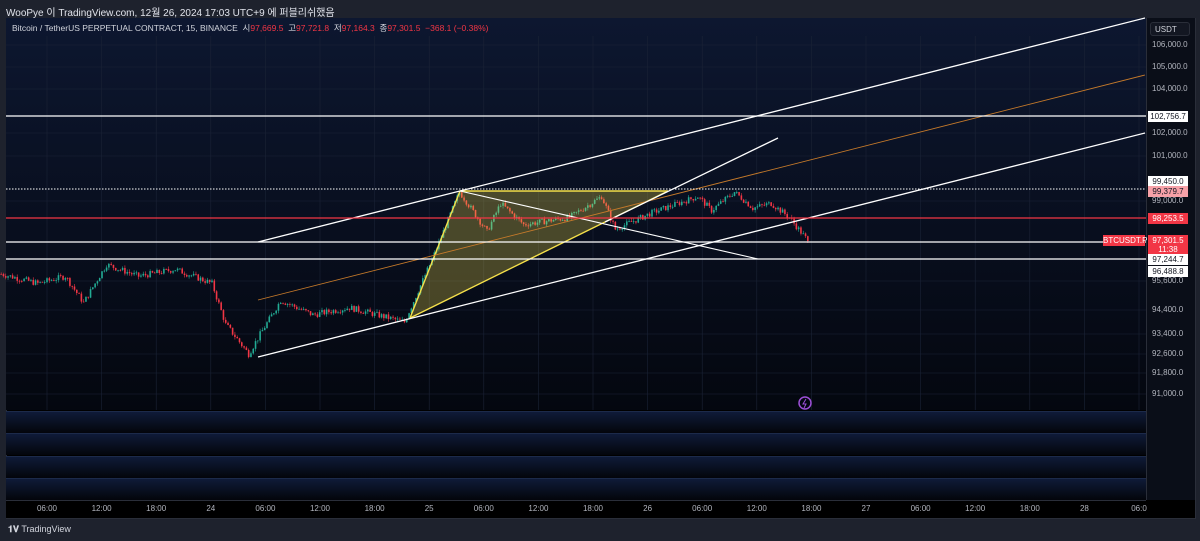  I want to click on price-tick: 102,000.0, so click(1170, 132).